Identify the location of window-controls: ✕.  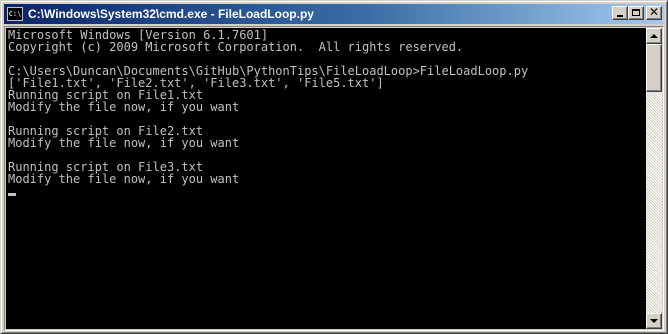
(637, 12).